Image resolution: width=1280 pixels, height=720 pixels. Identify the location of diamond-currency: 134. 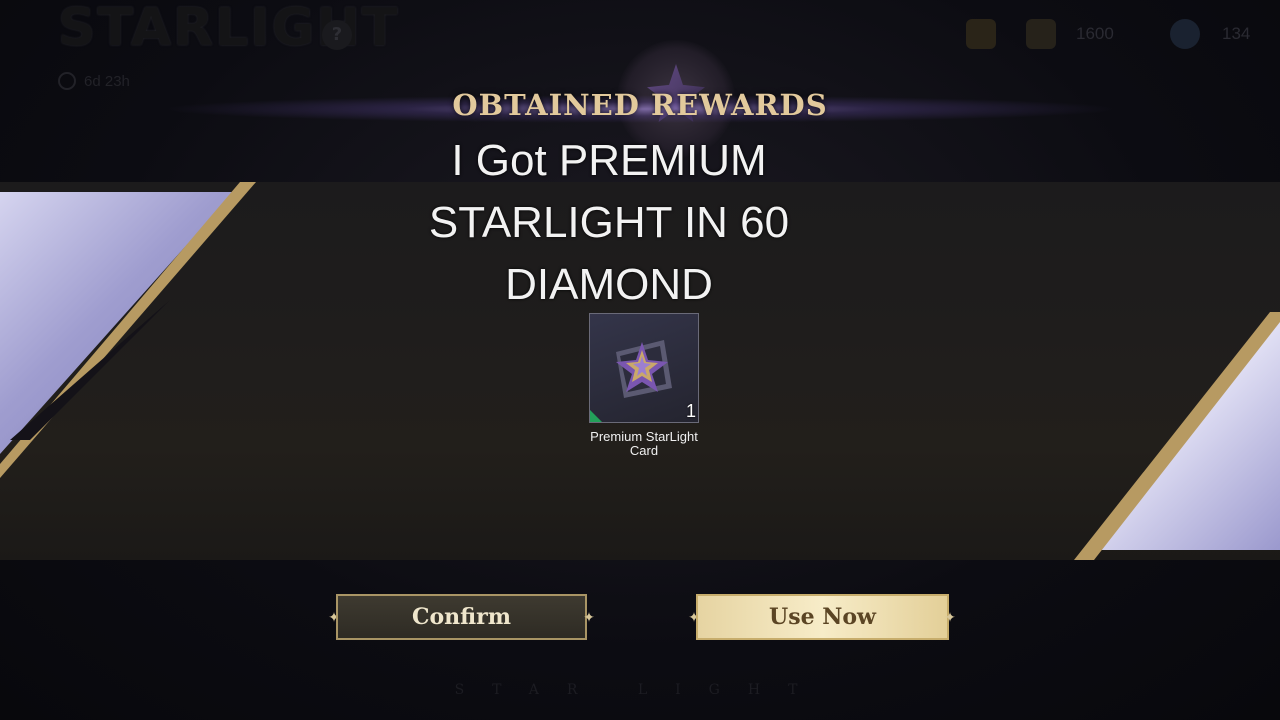
(1210, 34).